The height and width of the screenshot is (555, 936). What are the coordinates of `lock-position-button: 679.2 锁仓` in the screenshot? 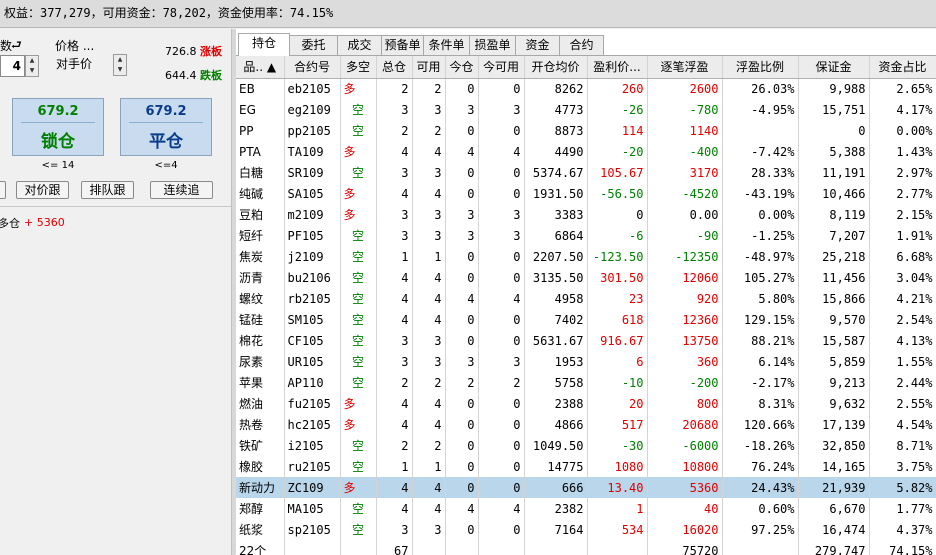 It's located at (58, 127).